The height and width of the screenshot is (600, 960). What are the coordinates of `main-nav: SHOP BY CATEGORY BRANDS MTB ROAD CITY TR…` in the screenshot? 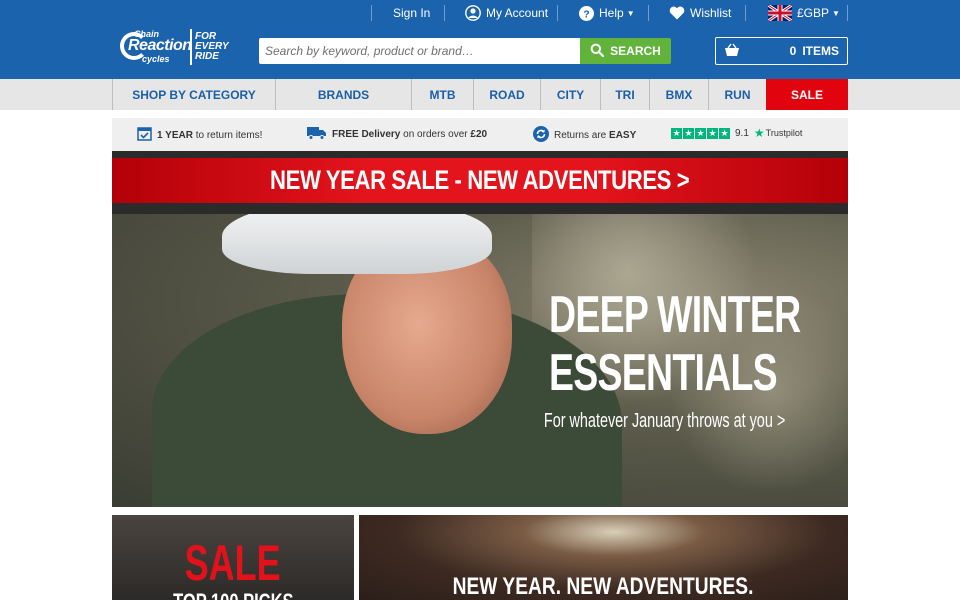 It's located at (480, 94).